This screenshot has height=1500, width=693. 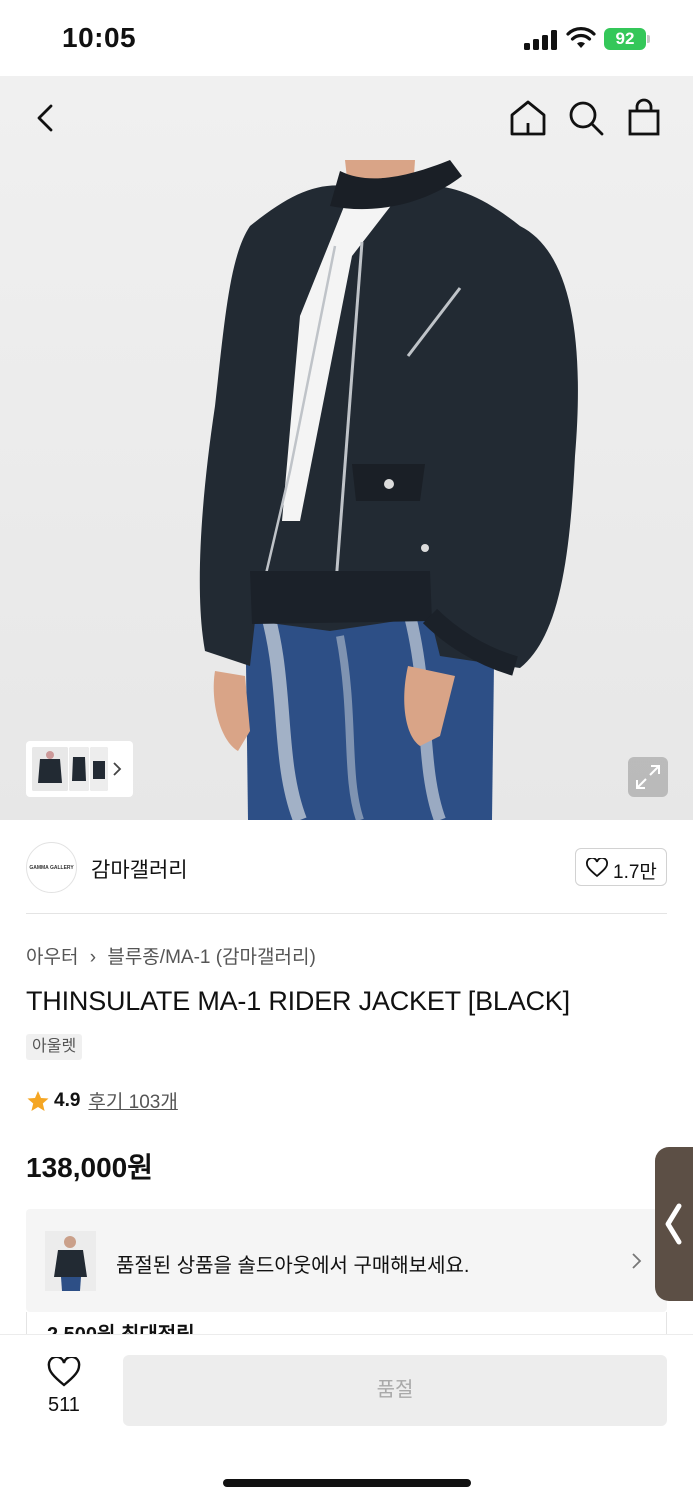 I want to click on wish-count: 511, so click(x=64, y=1405).